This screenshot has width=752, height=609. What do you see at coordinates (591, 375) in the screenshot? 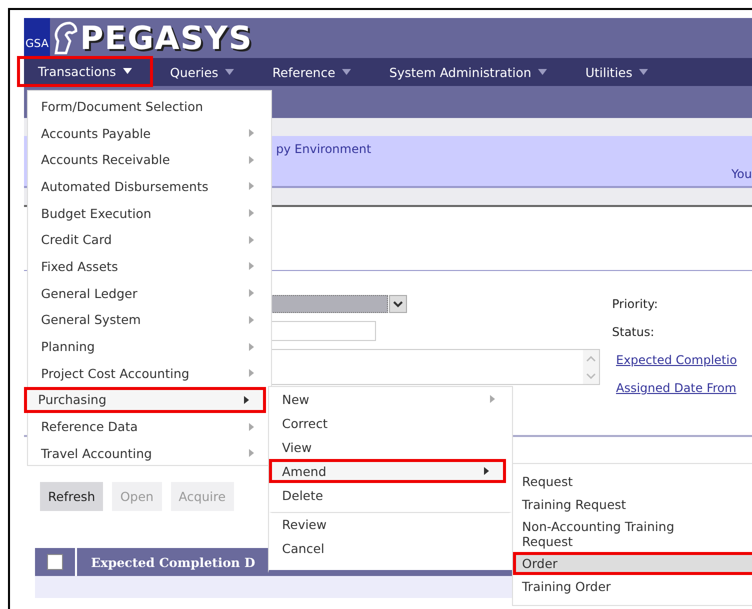
I see `scroll-down-icon` at bounding box center [591, 375].